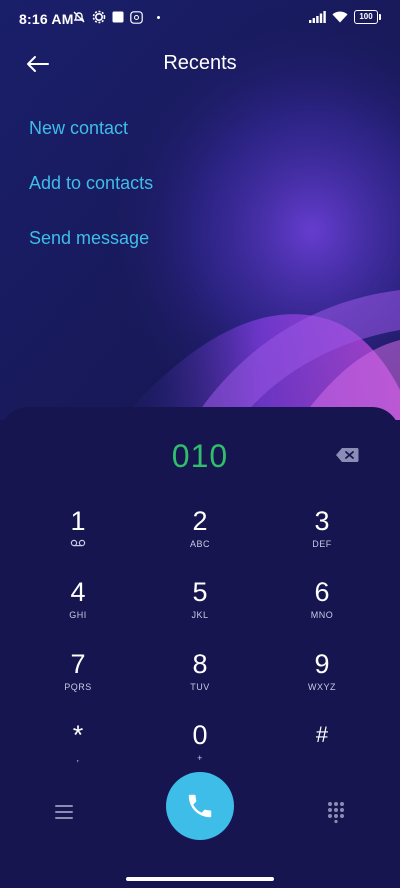 This screenshot has width=400, height=888. Describe the element at coordinates (322, 615) in the screenshot. I see `key-letters: MNO` at that location.